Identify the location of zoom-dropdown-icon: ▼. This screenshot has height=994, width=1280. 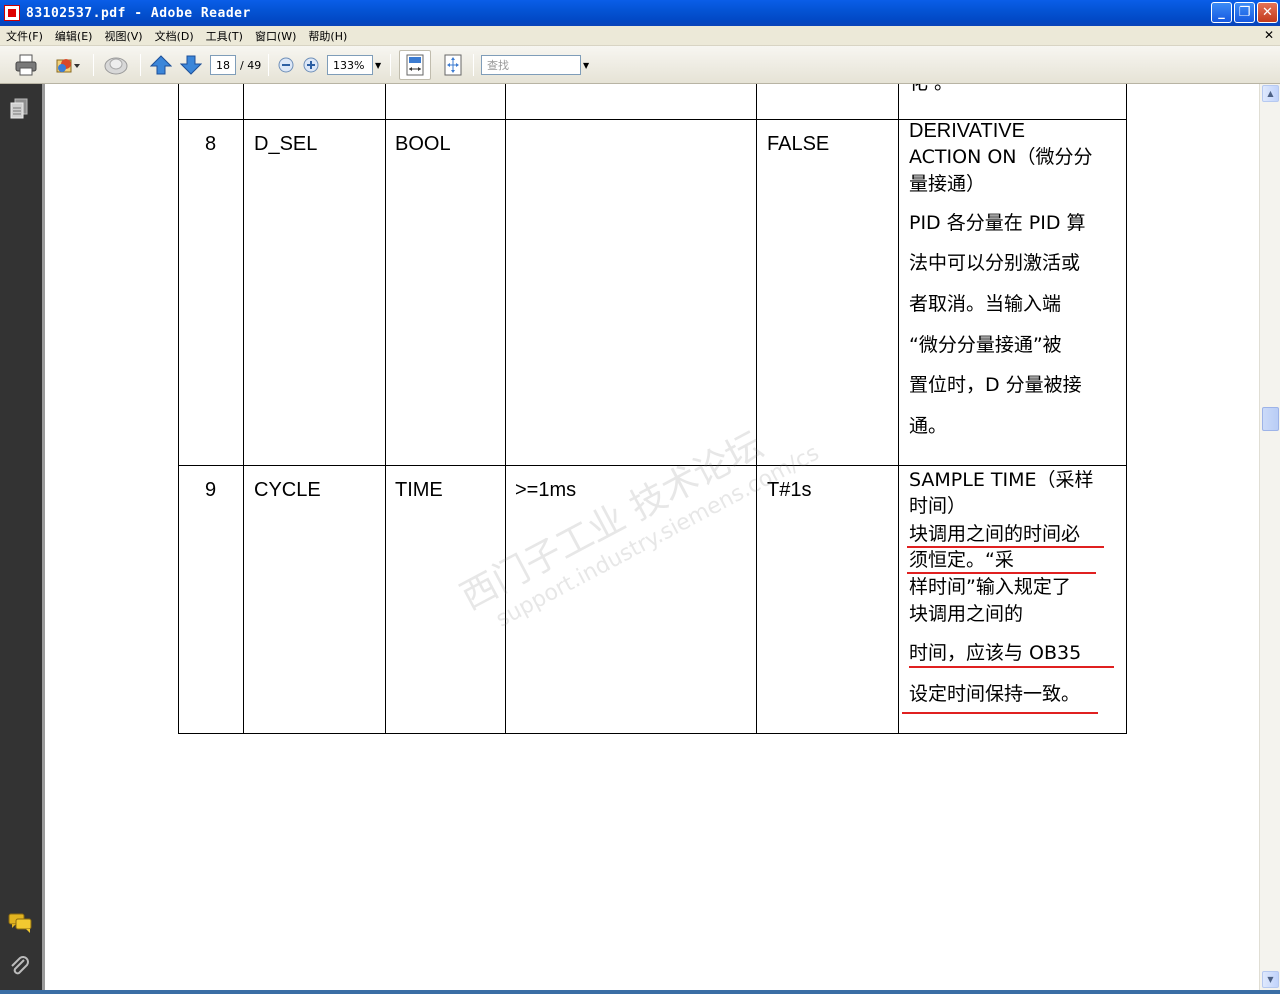
(378, 65).